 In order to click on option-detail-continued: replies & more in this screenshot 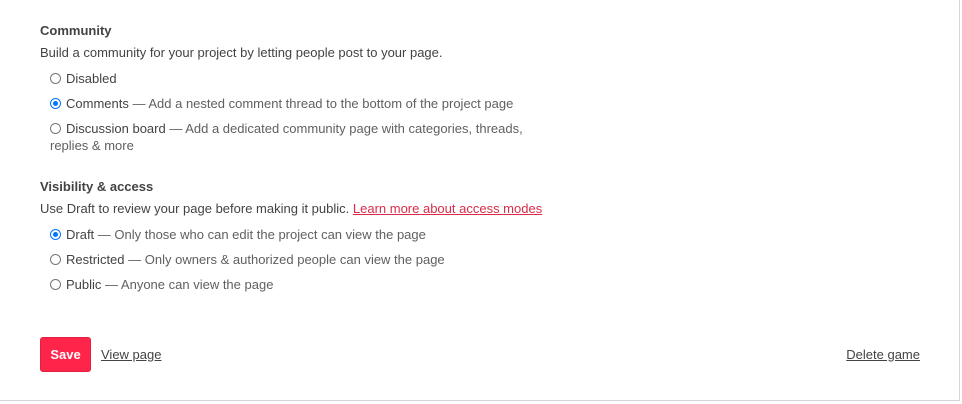, I will do `click(92, 145)`.